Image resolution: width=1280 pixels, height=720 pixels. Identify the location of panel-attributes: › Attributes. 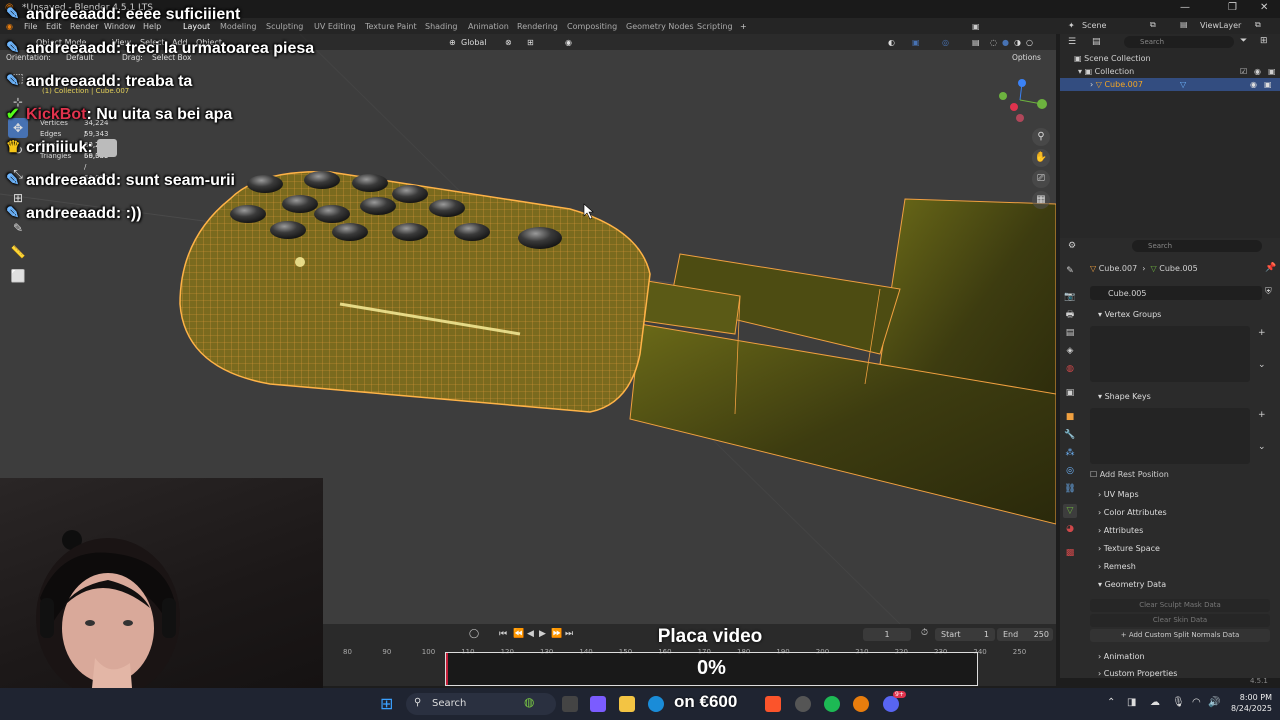
(1120, 530).